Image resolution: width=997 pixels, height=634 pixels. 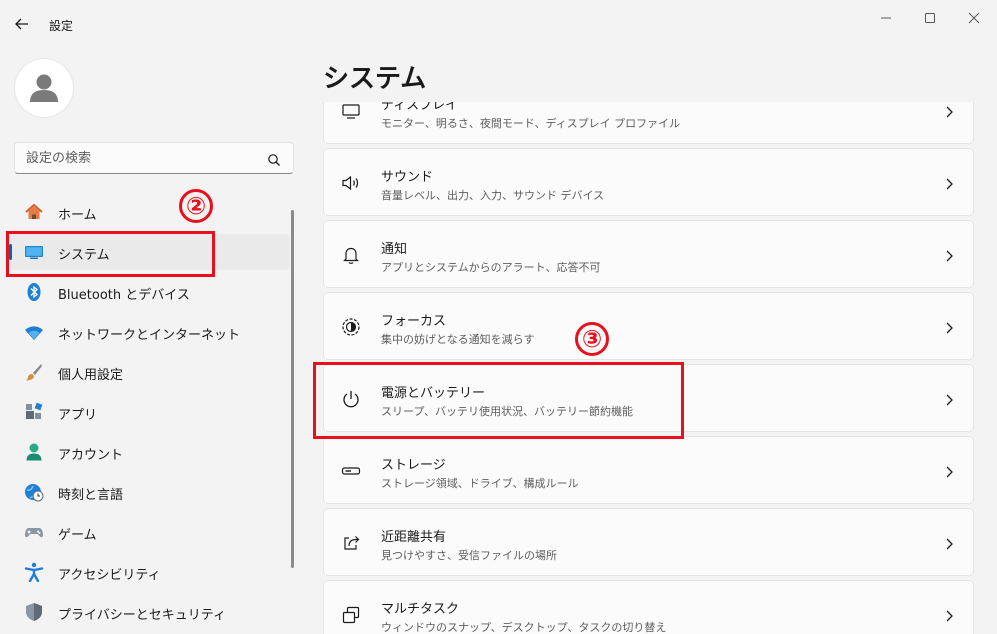 What do you see at coordinates (77, 535) in the screenshot?
I see `sidebar-item-label: ゲーム` at bounding box center [77, 535].